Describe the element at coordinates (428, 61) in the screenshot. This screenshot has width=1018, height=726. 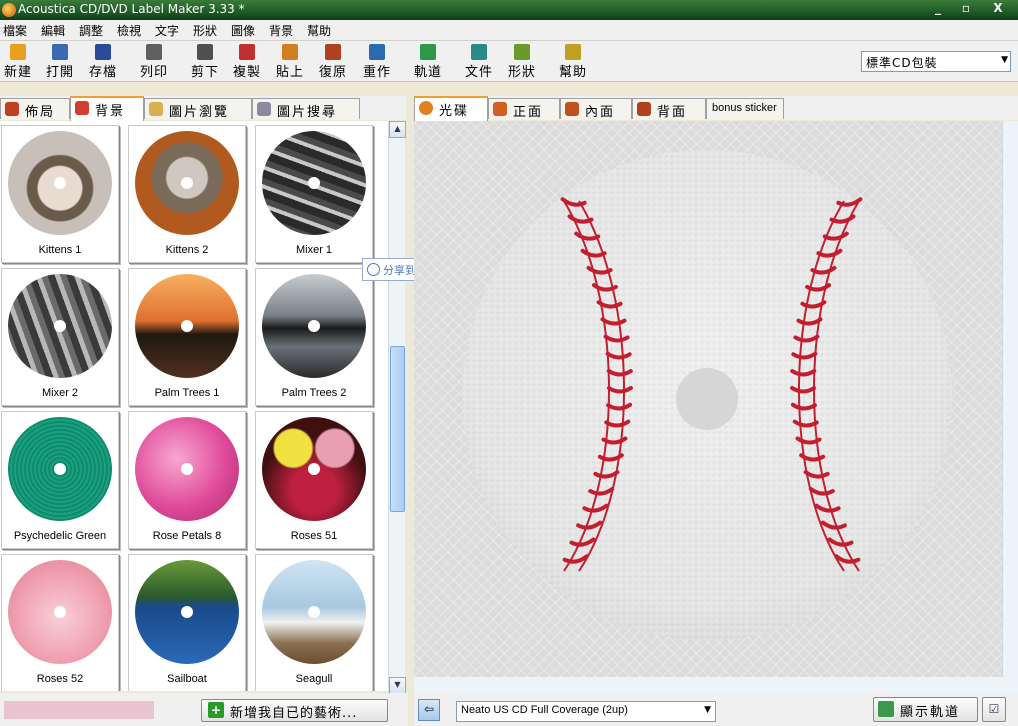
I see `tracks-button: 軌道` at that location.